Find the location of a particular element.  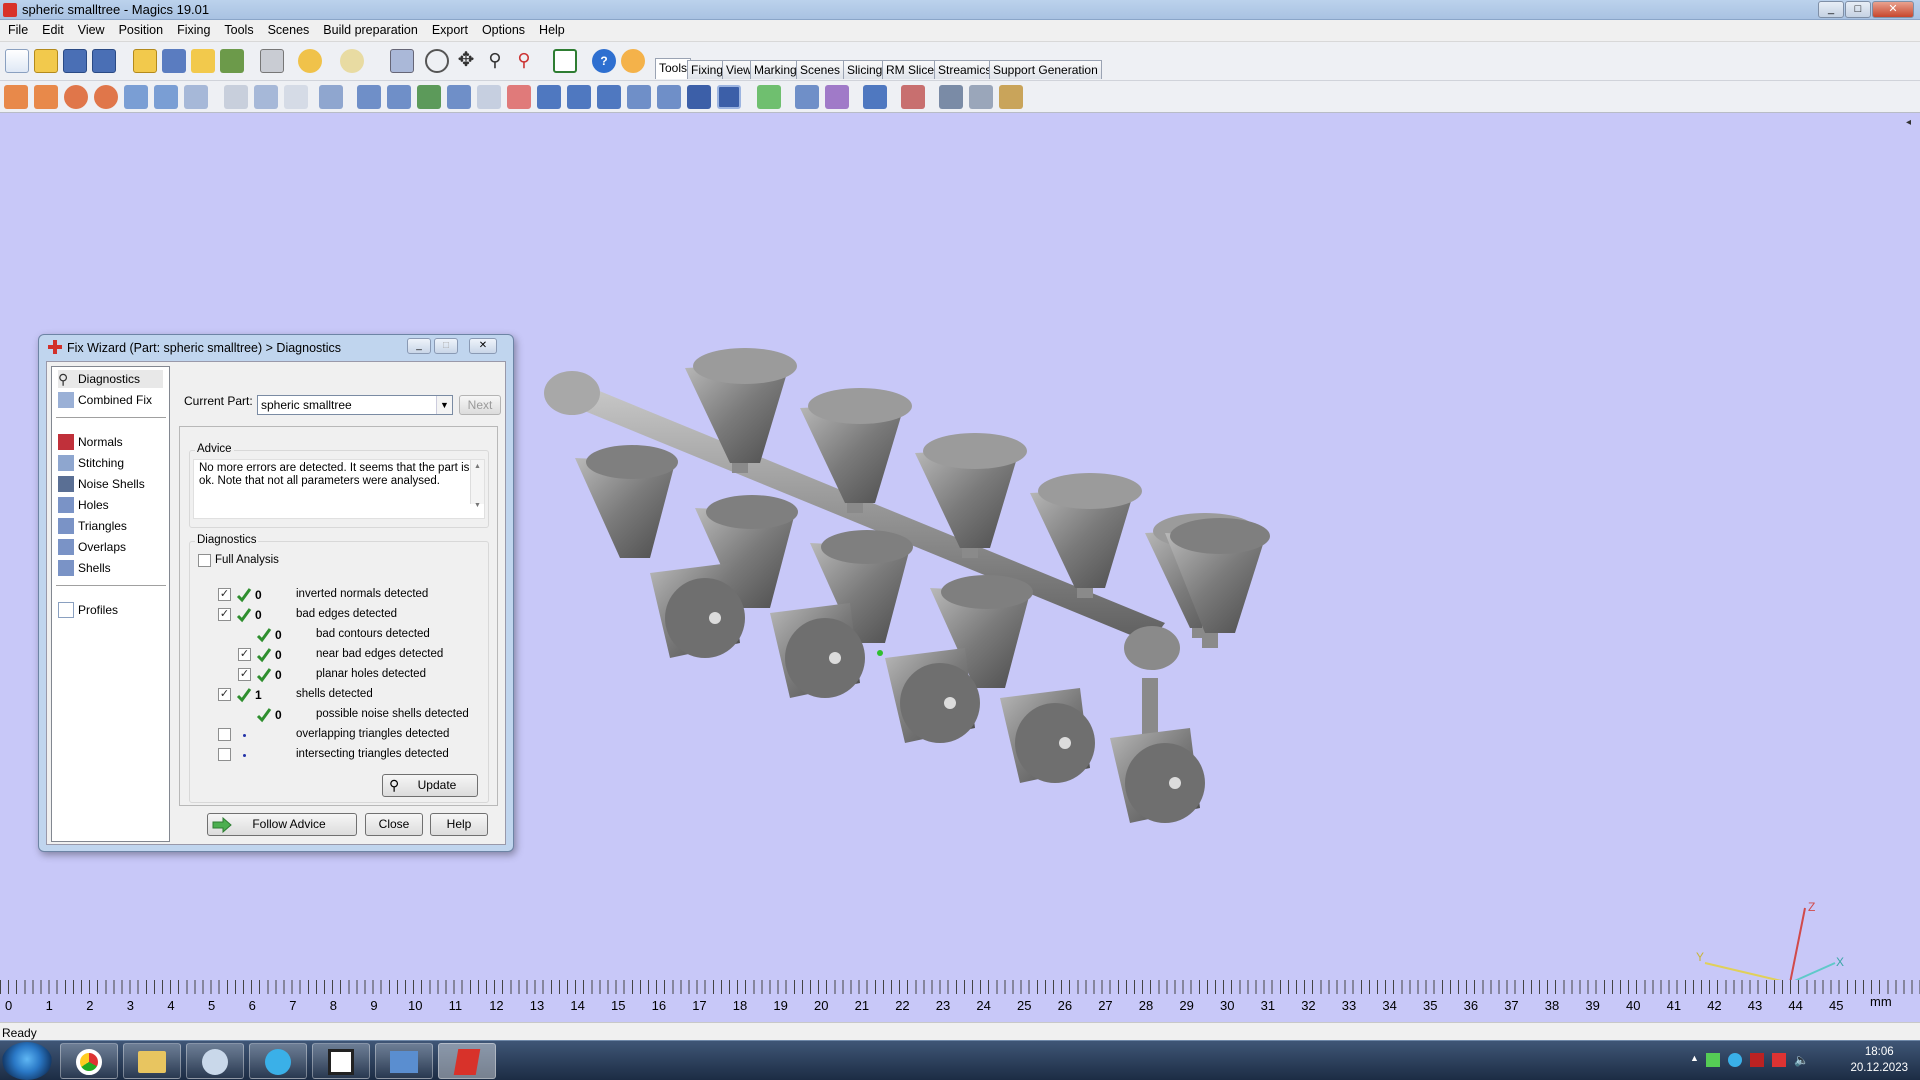

copy-part-icon is located at coordinates (266, 97).